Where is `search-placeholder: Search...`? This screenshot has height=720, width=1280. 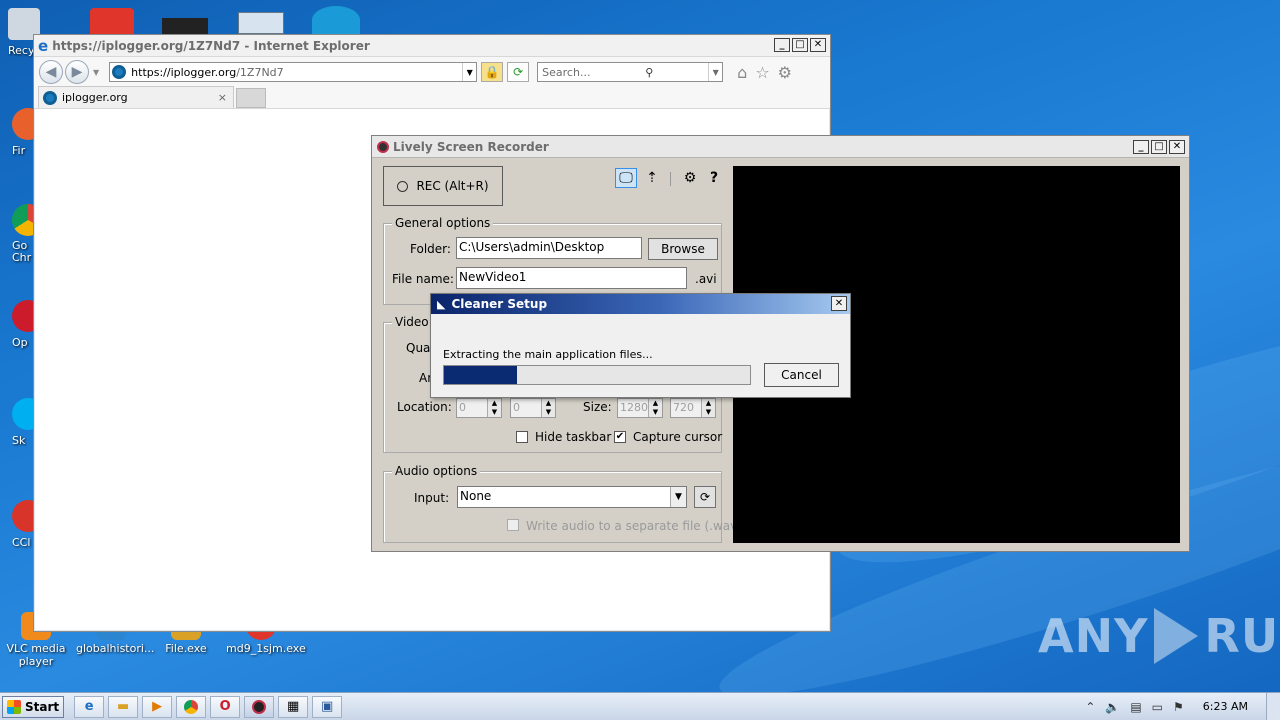 search-placeholder: Search... is located at coordinates (566, 72).